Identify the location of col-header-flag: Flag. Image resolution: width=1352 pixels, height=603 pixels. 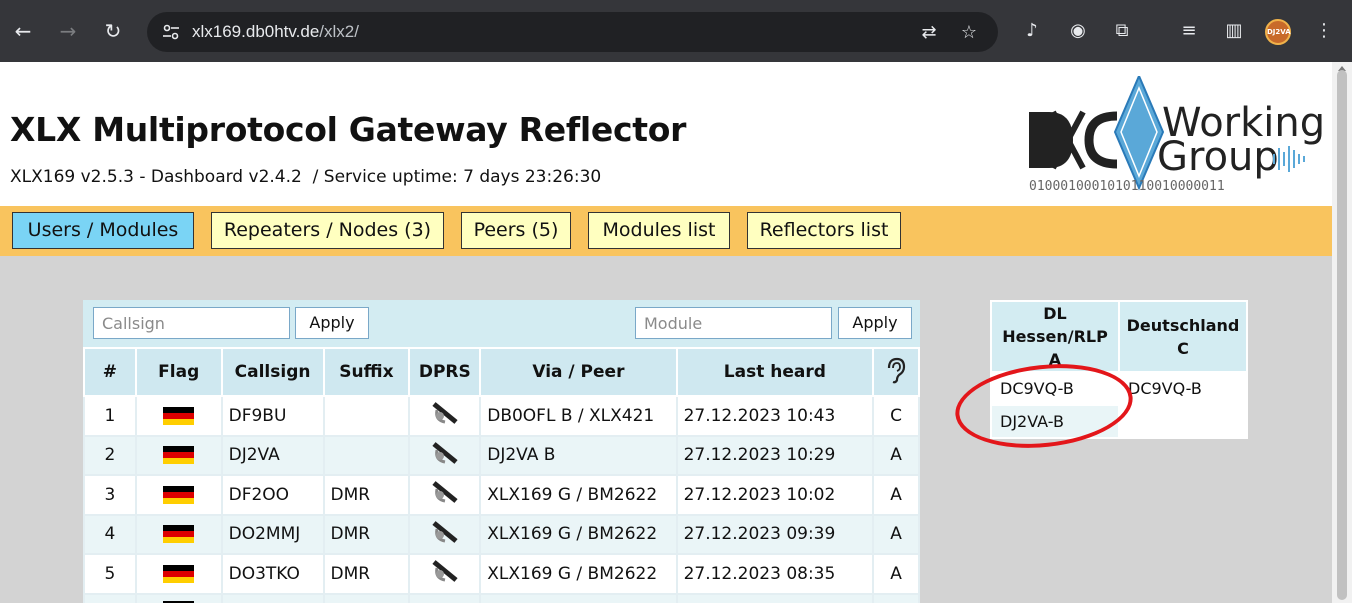
(178, 372).